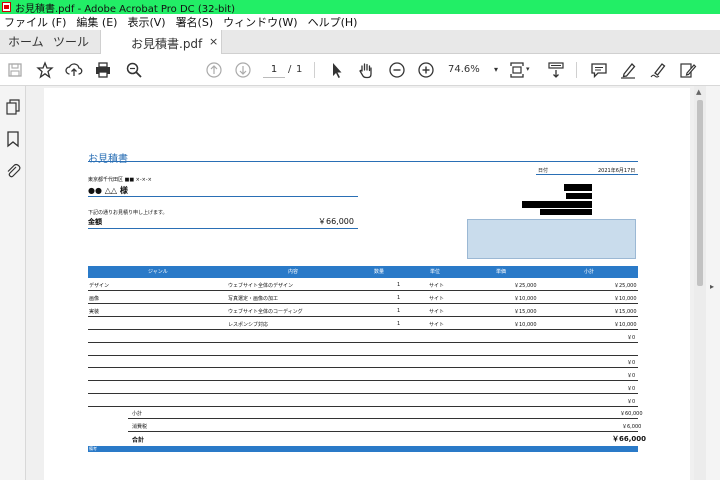 This screenshot has width=720, height=480. What do you see at coordinates (426, 70) in the screenshot?
I see `zoom-in-icon` at bounding box center [426, 70].